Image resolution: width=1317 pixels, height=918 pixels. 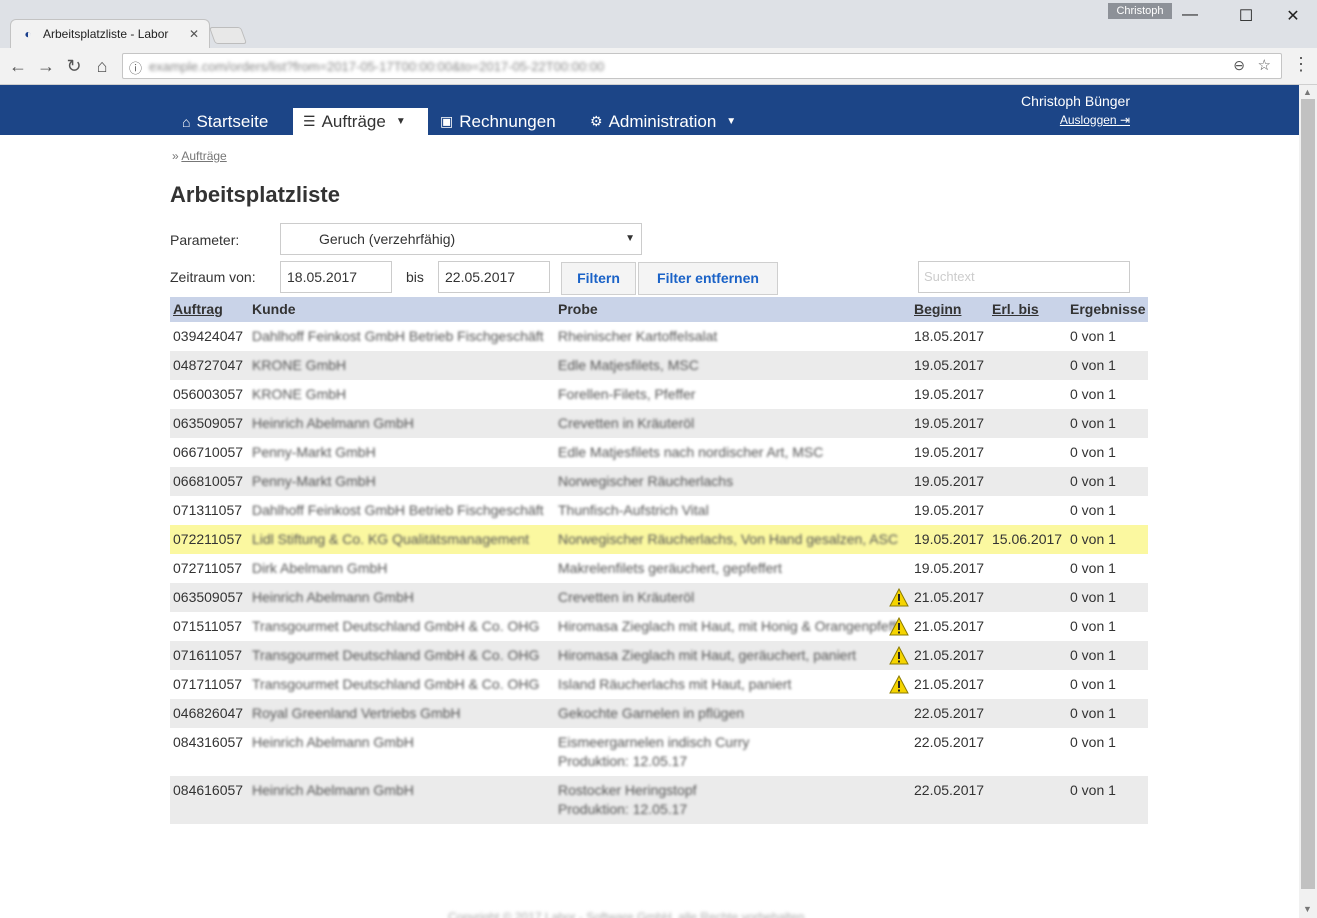 What do you see at coordinates (46, 66) in the screenshot?
I see `forward-icon: →` at bounding box center [46, 66].